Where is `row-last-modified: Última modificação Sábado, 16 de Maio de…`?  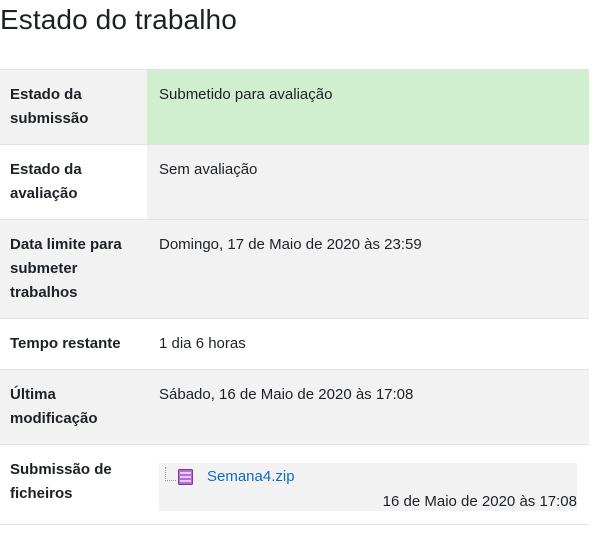 row-last-modified: Última modificação Sábado, 16 de Maio de… is located at coordinates (294, 407).